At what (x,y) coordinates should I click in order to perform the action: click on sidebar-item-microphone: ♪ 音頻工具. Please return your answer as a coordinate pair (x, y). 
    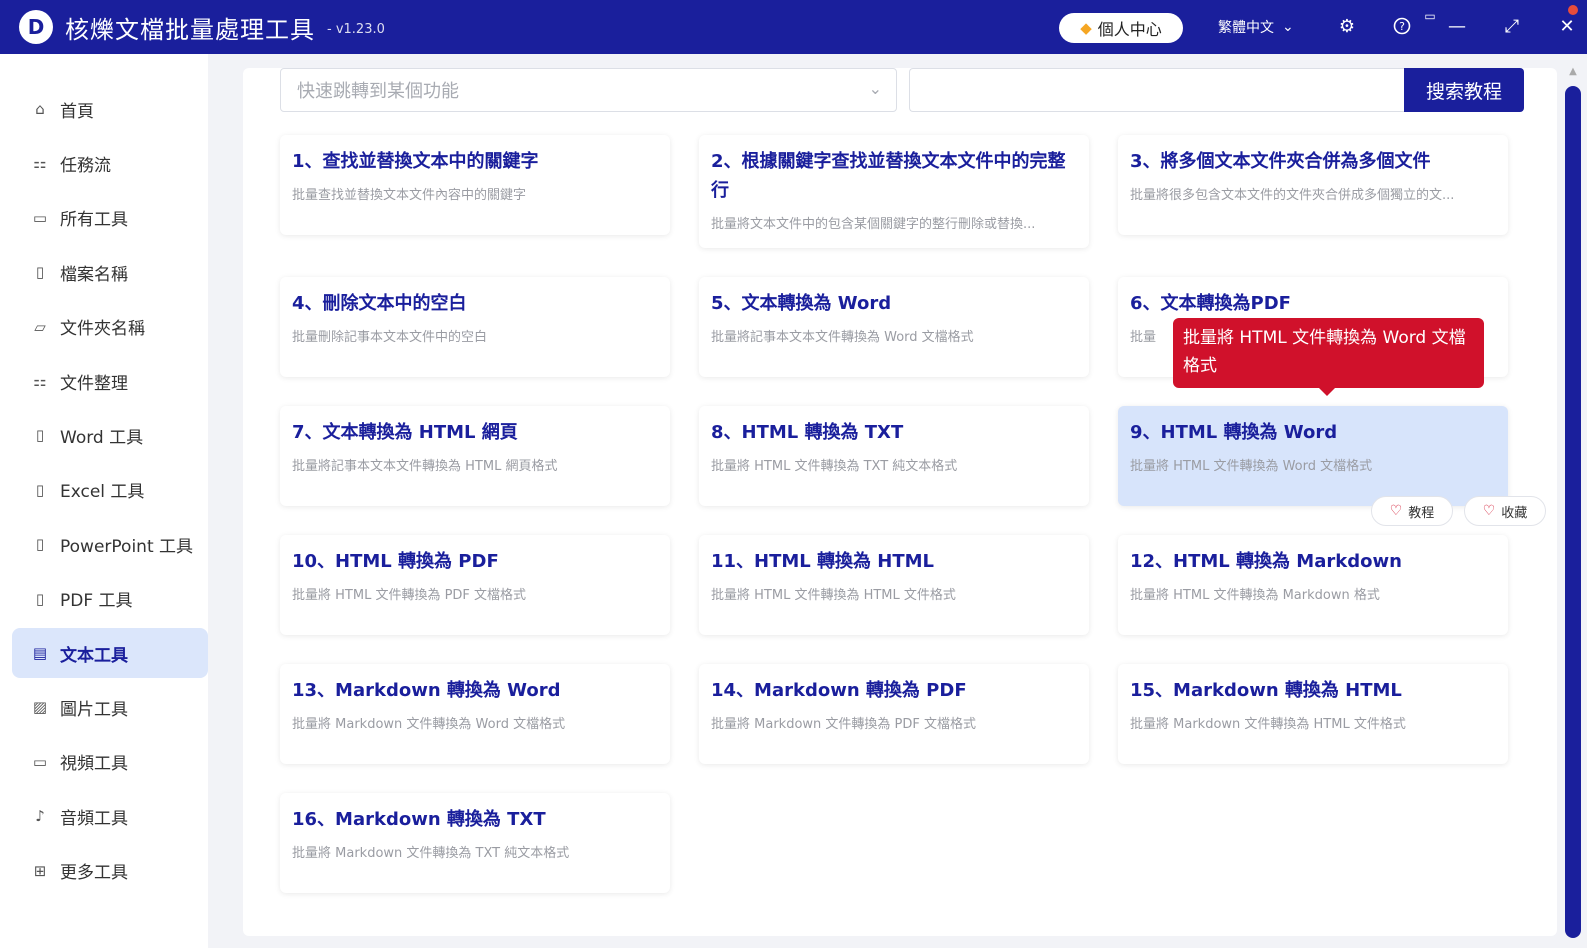
    Looking at the image, I should click on (110, 816).